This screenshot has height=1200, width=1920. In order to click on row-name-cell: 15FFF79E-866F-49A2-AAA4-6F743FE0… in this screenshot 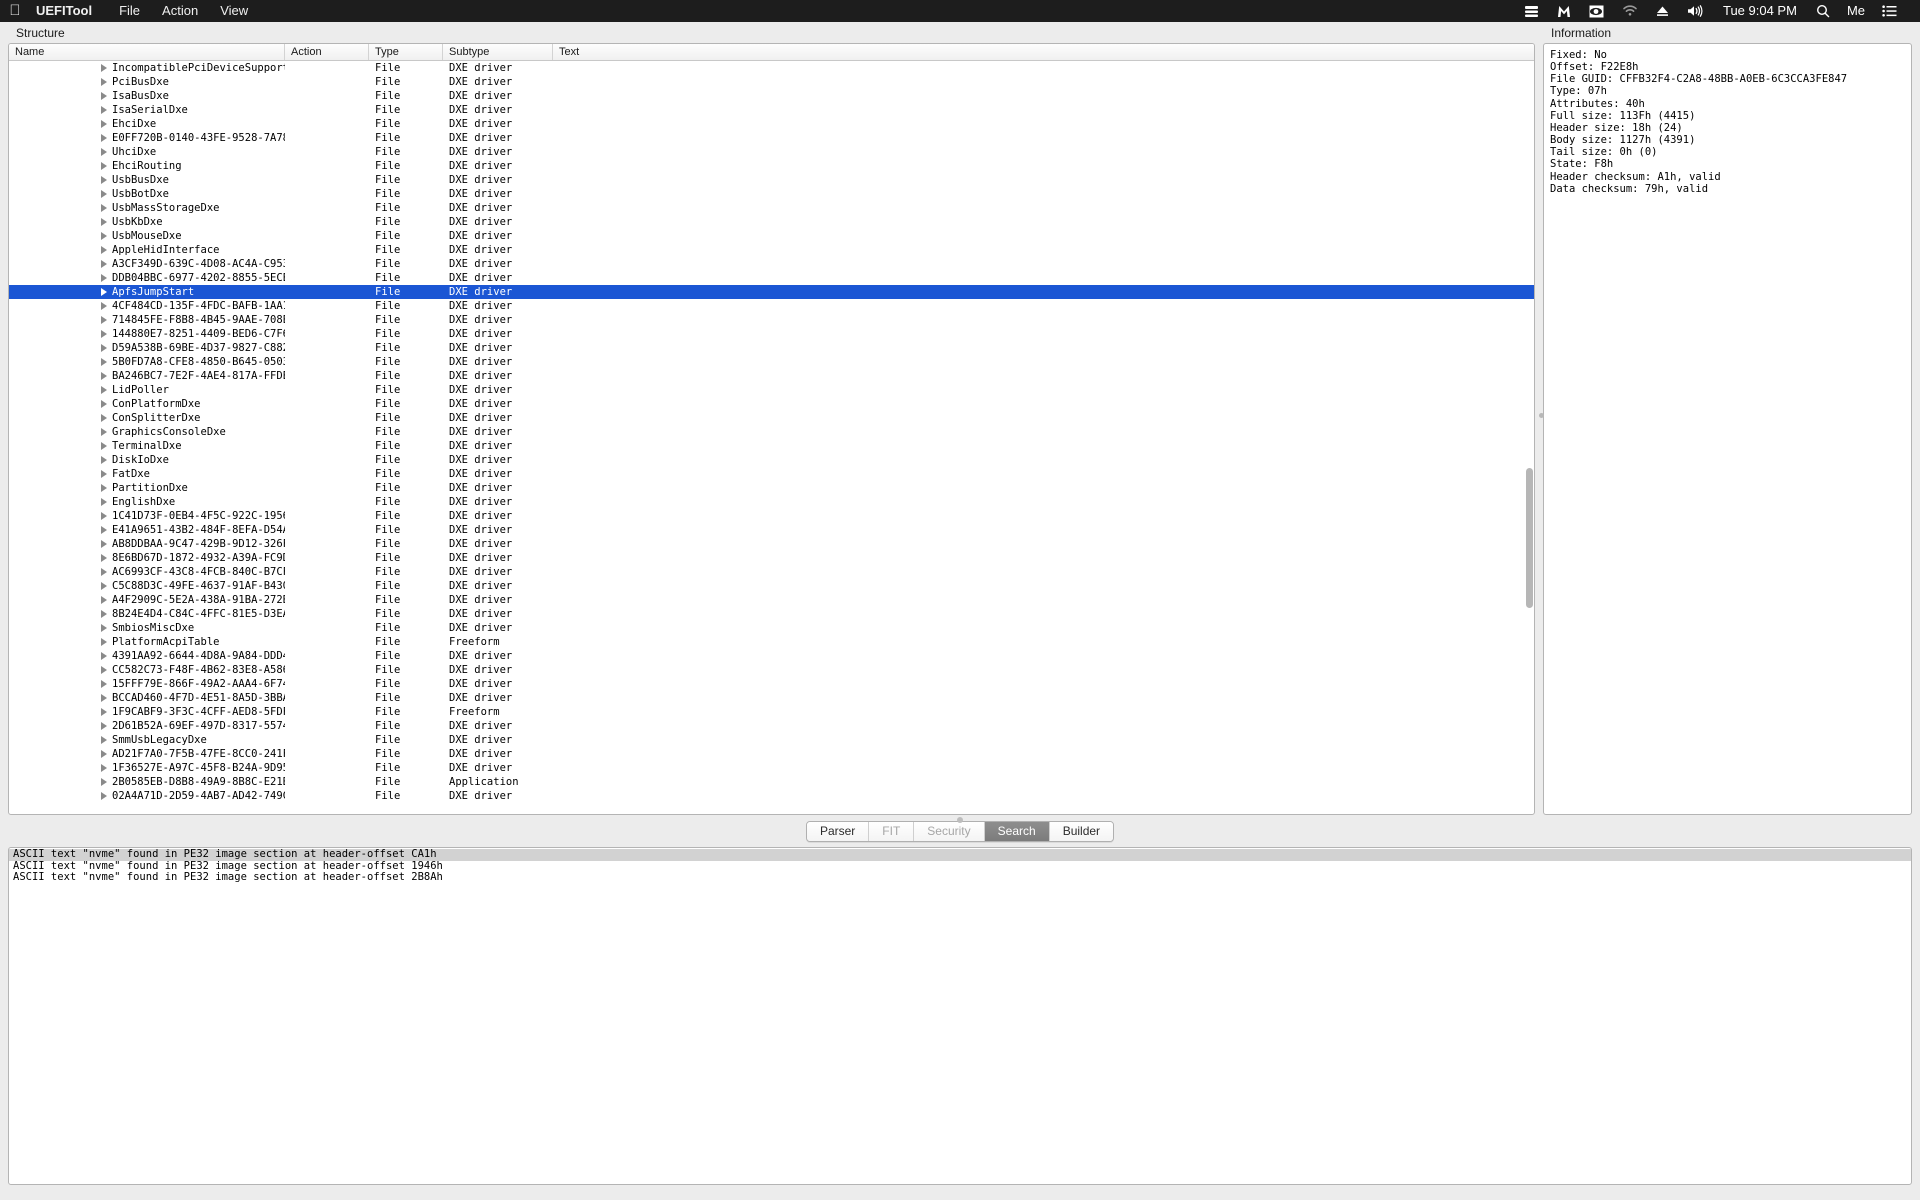, I will do `click(147, 684)`.